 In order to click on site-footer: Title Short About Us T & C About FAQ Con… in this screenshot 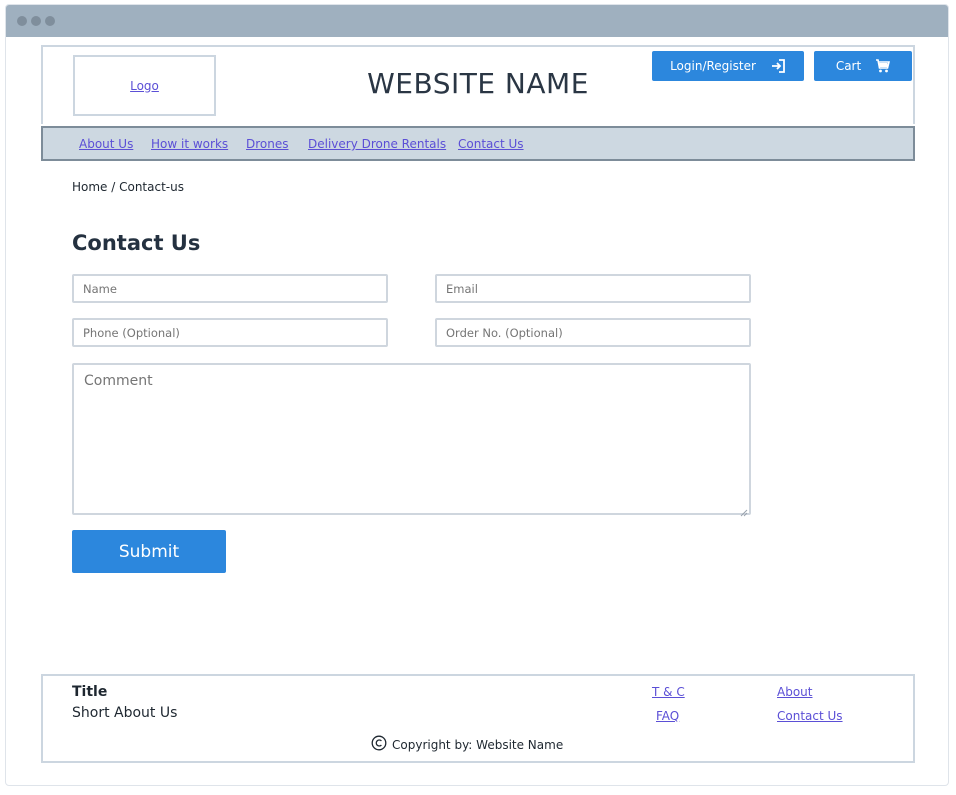, I will do `click(478, 718)`.